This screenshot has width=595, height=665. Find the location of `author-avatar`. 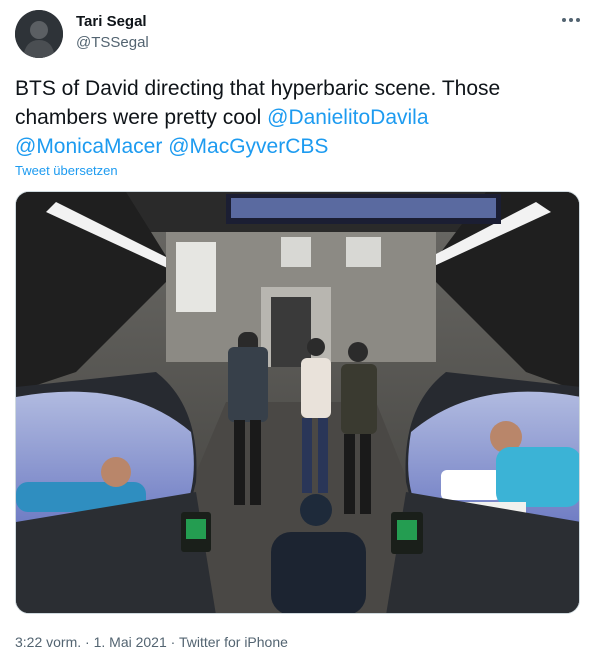

author-avatar is located at coordinates (39, 34).